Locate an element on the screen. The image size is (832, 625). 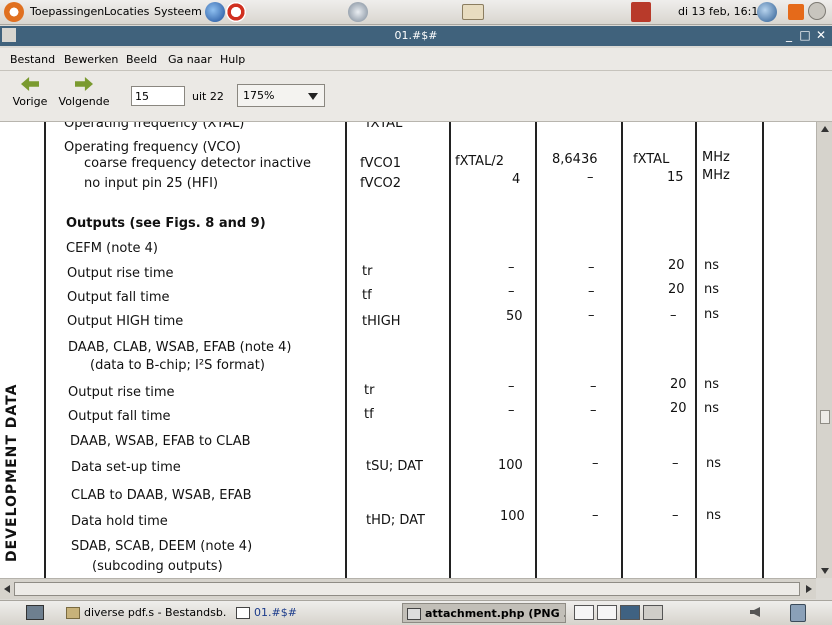
row-unit: MHz is located at coordinates (716, 175).